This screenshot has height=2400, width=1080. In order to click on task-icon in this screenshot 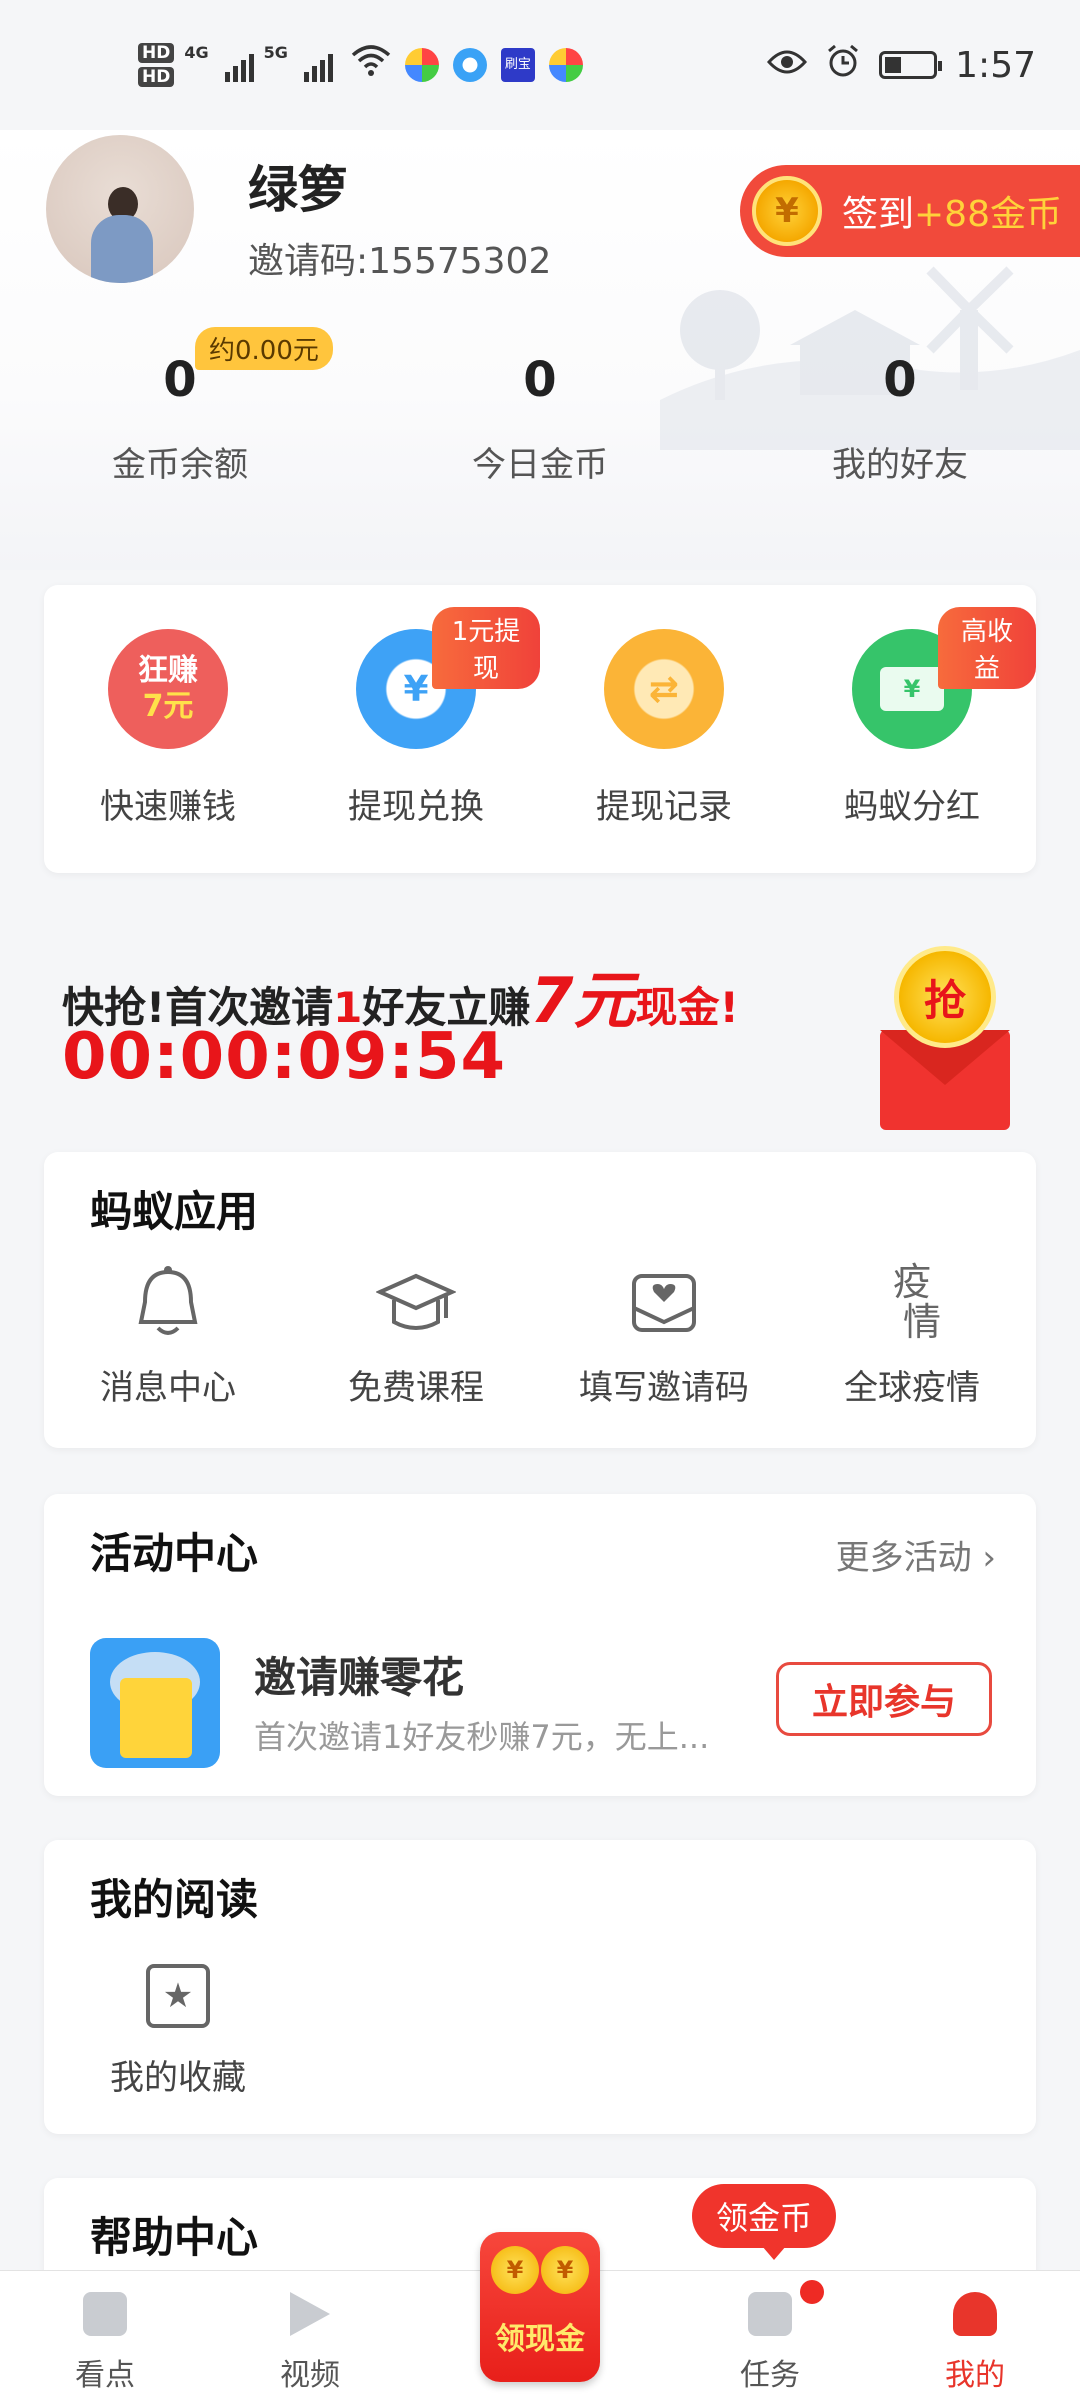, I will do `click(770, 2314)`.